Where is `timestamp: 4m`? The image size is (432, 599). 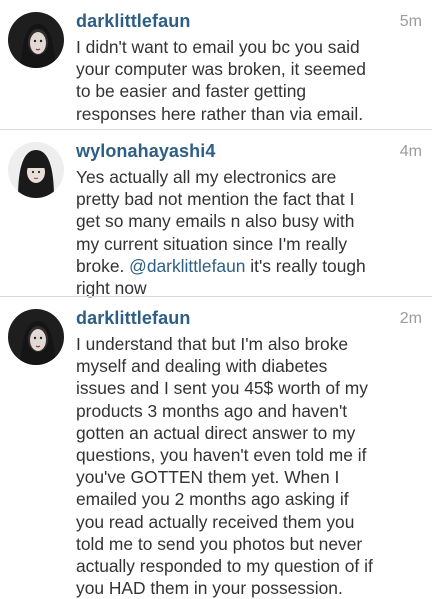
timestamp: 4m is located at coordinates (410, 151).